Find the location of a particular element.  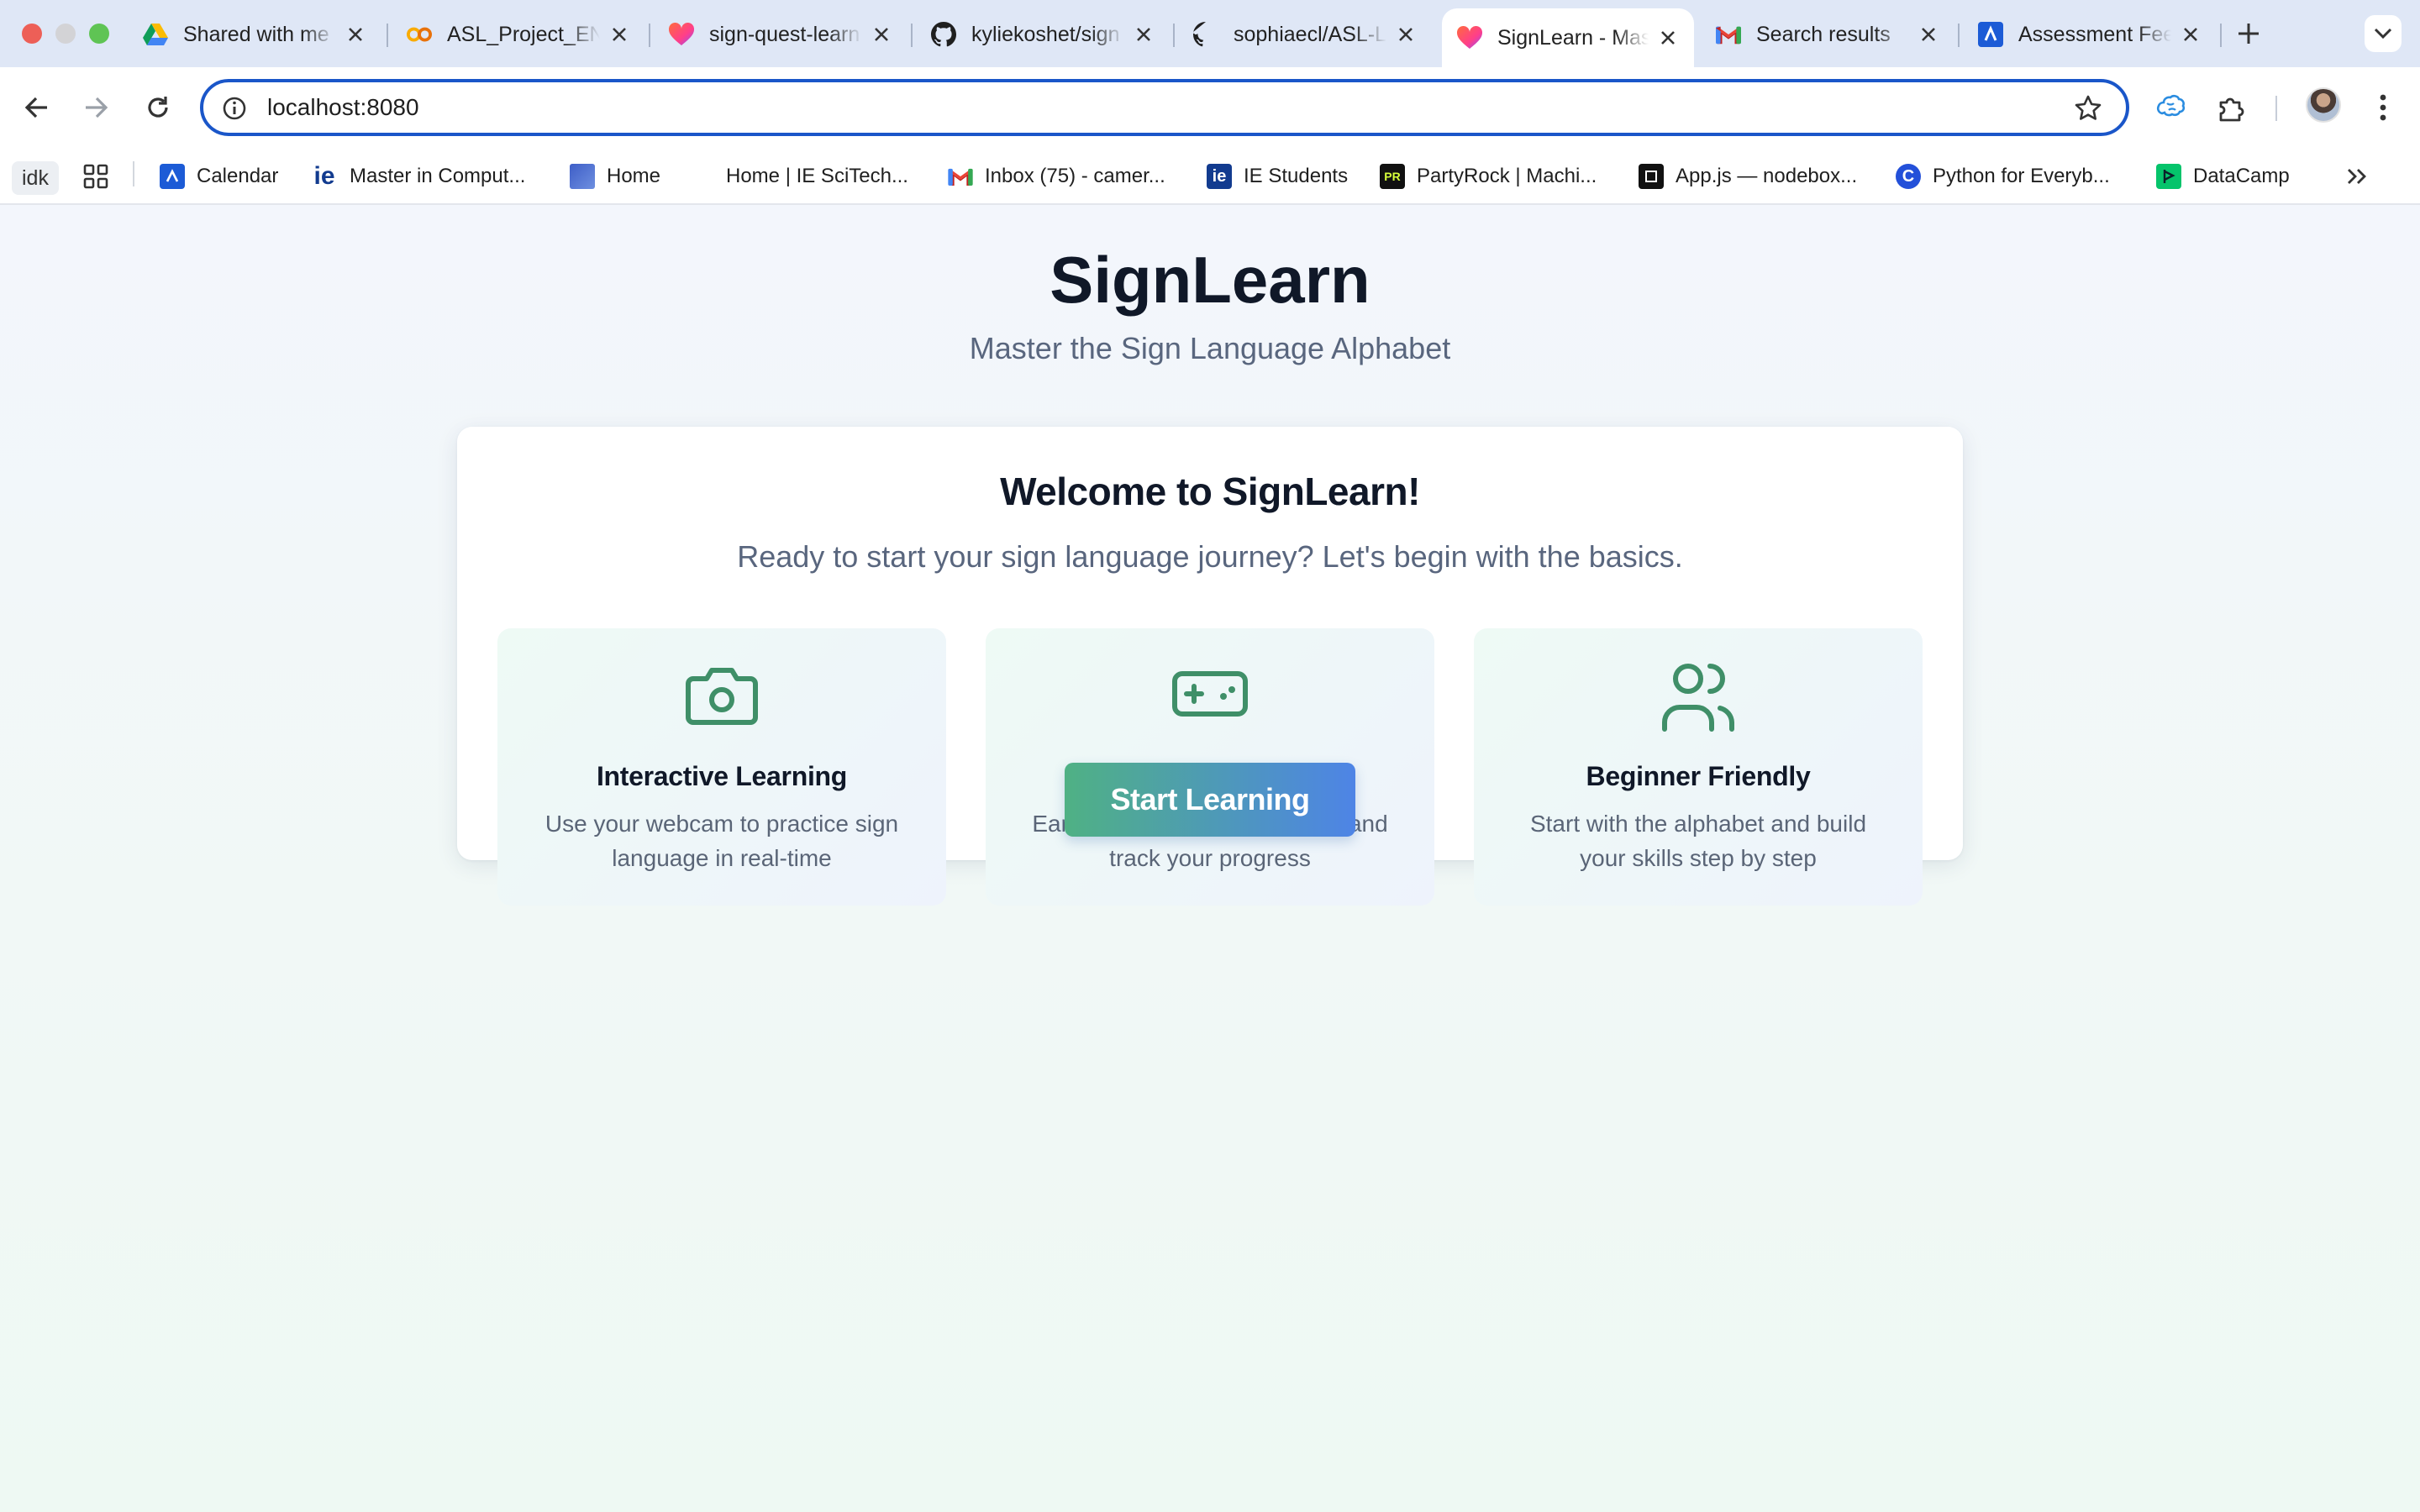

url-input is located at coordinates (1107, 107).